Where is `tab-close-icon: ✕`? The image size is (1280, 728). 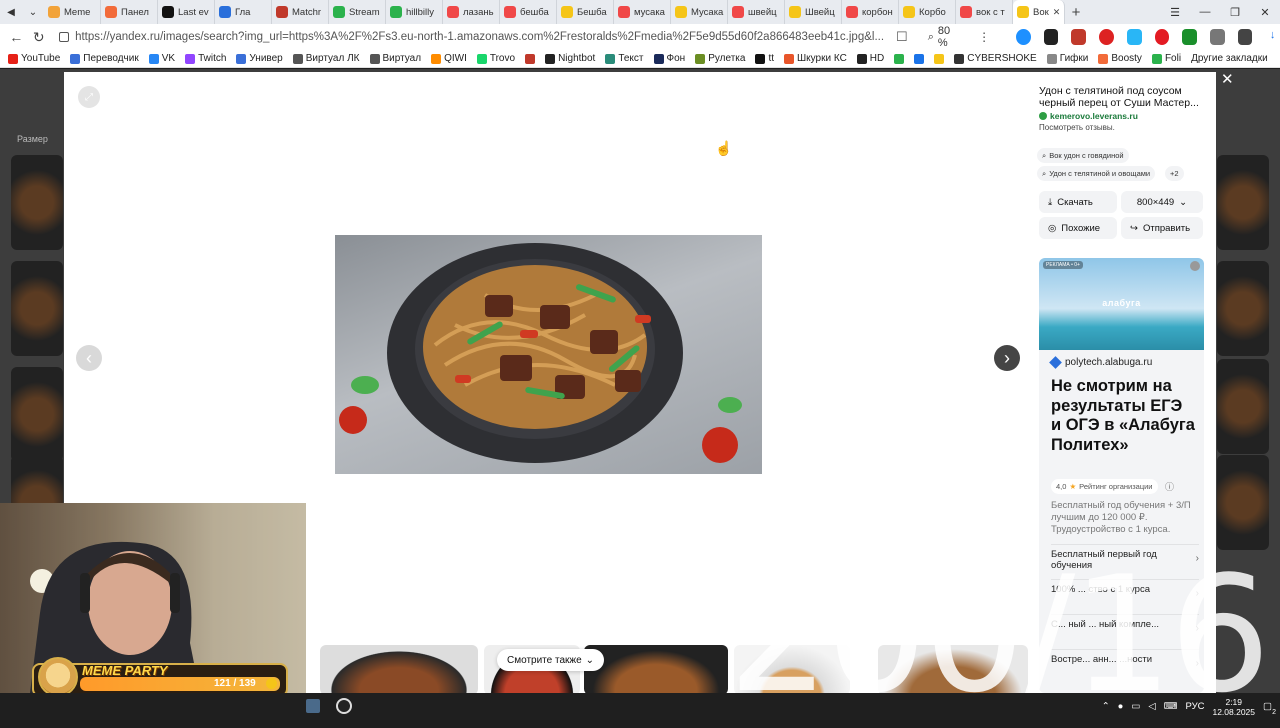
tab-close-icon: ✕ is located at coordinates (1057, 12).